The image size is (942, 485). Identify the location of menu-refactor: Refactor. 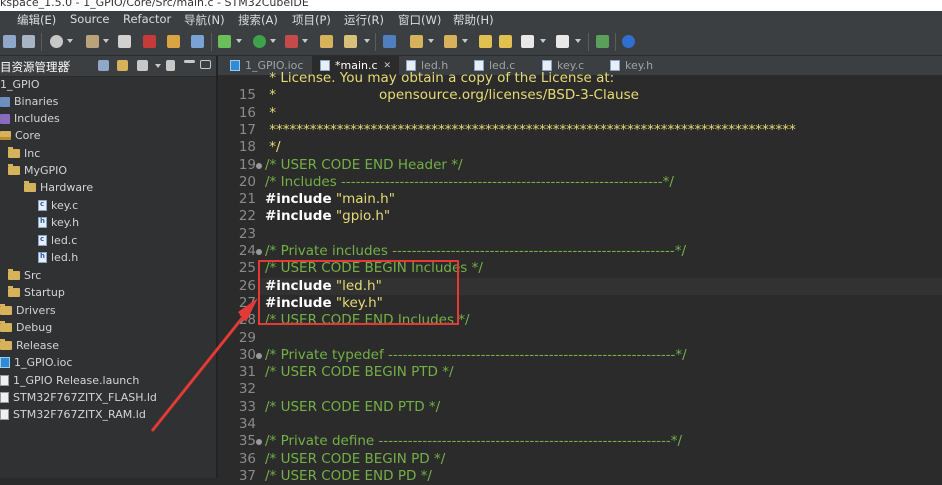
(147, 19).